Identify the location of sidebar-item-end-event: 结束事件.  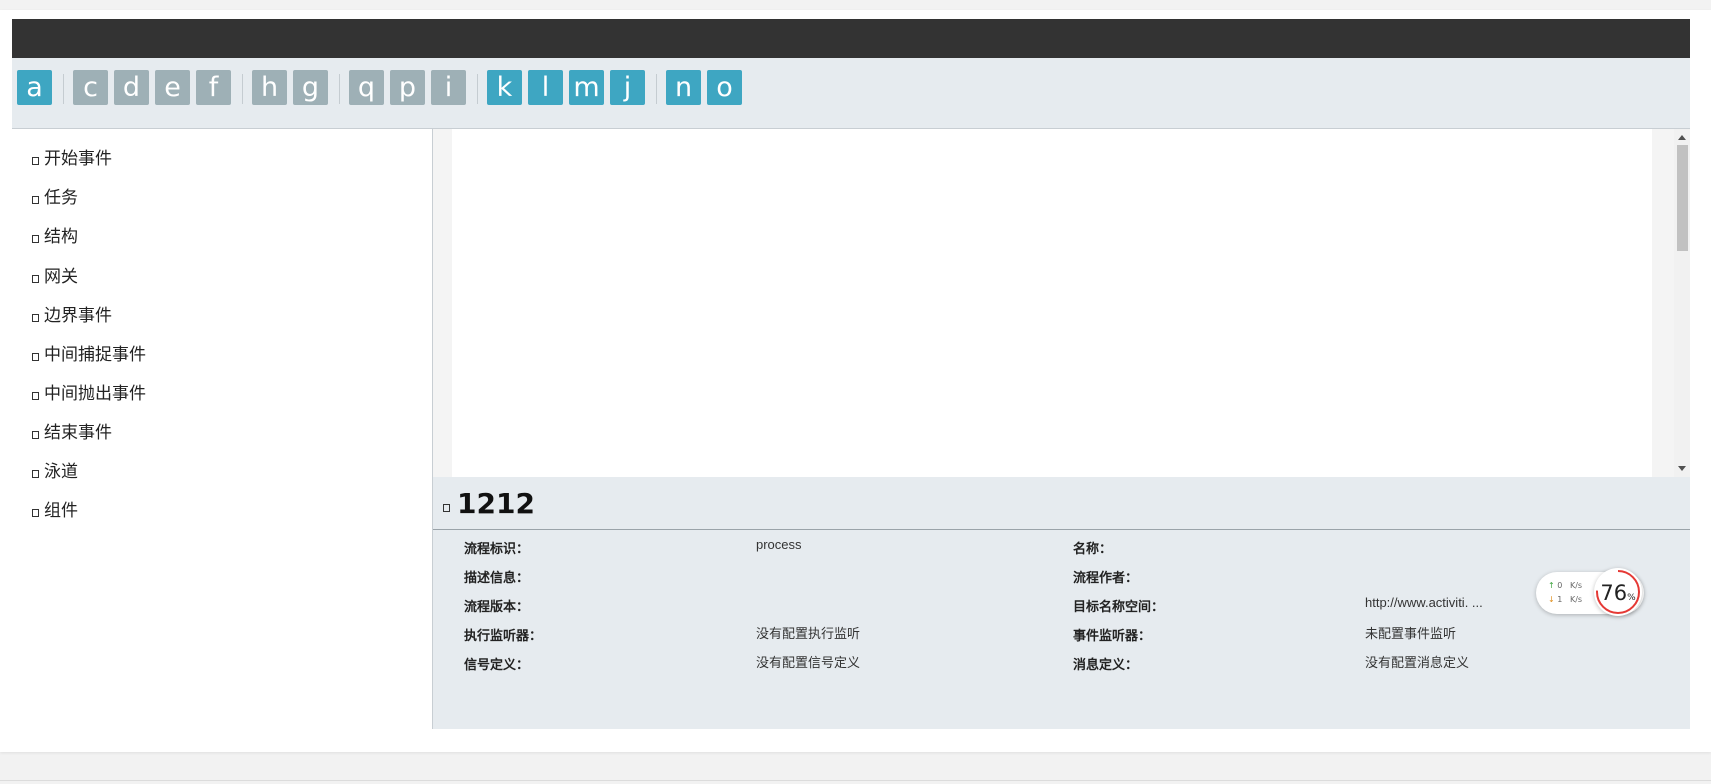
(72, 430).